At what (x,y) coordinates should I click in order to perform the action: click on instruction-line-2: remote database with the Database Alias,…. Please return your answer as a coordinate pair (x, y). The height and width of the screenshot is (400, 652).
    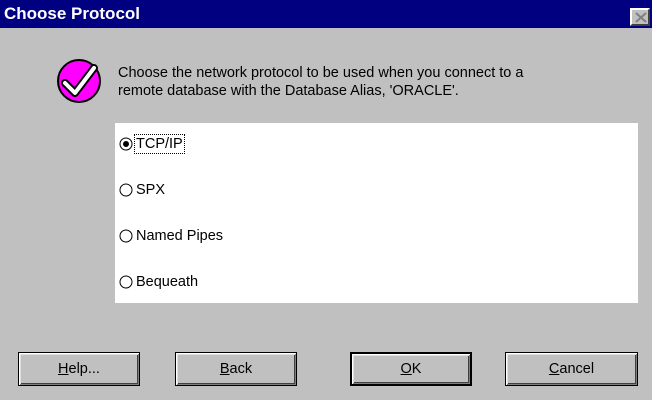
    Looking at the image, I should click on (288, 91).